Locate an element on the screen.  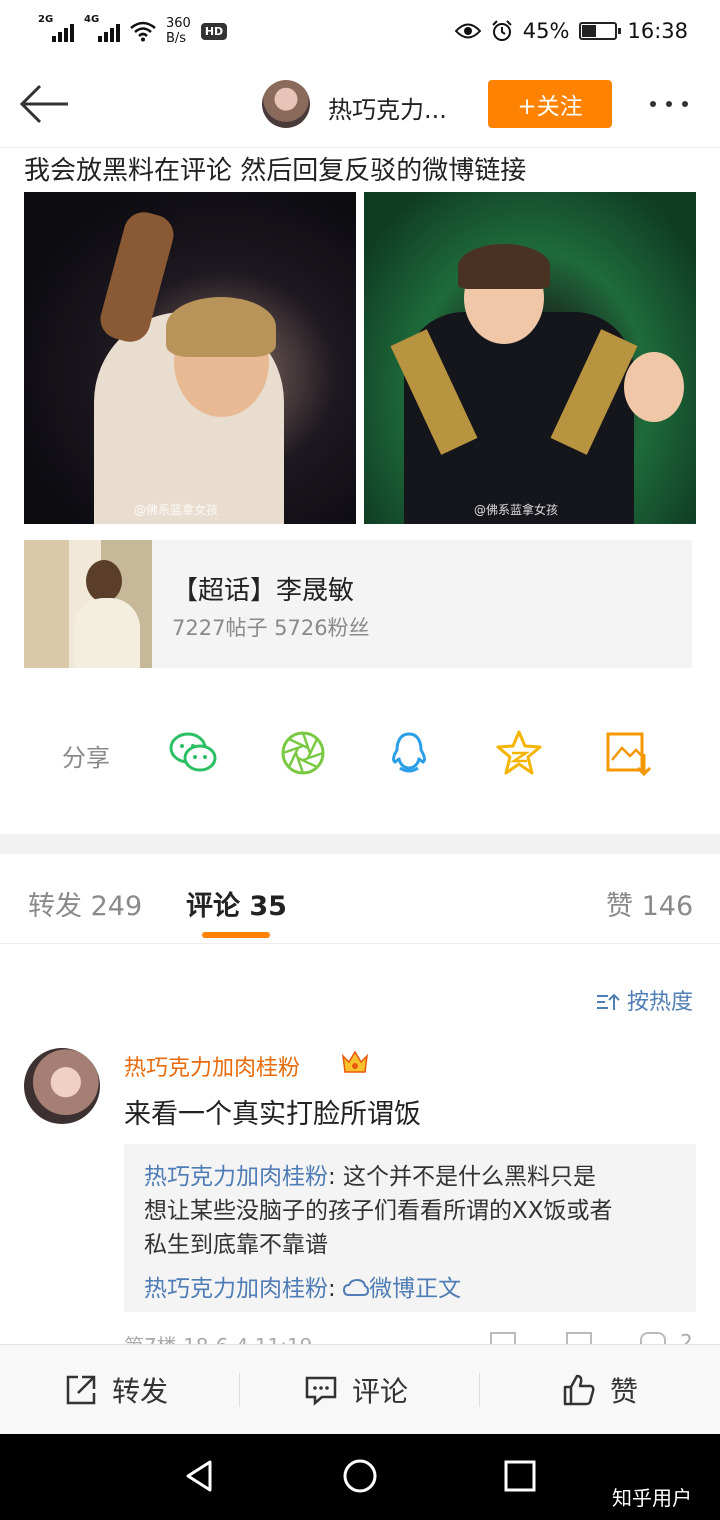
network-type-1: 2G is located at coordinates (46, 19).